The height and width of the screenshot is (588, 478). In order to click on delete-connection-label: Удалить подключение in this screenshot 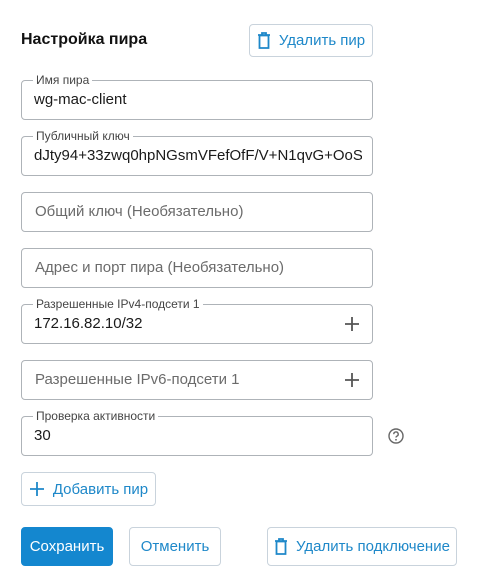, I will do `click(373, 546)`.